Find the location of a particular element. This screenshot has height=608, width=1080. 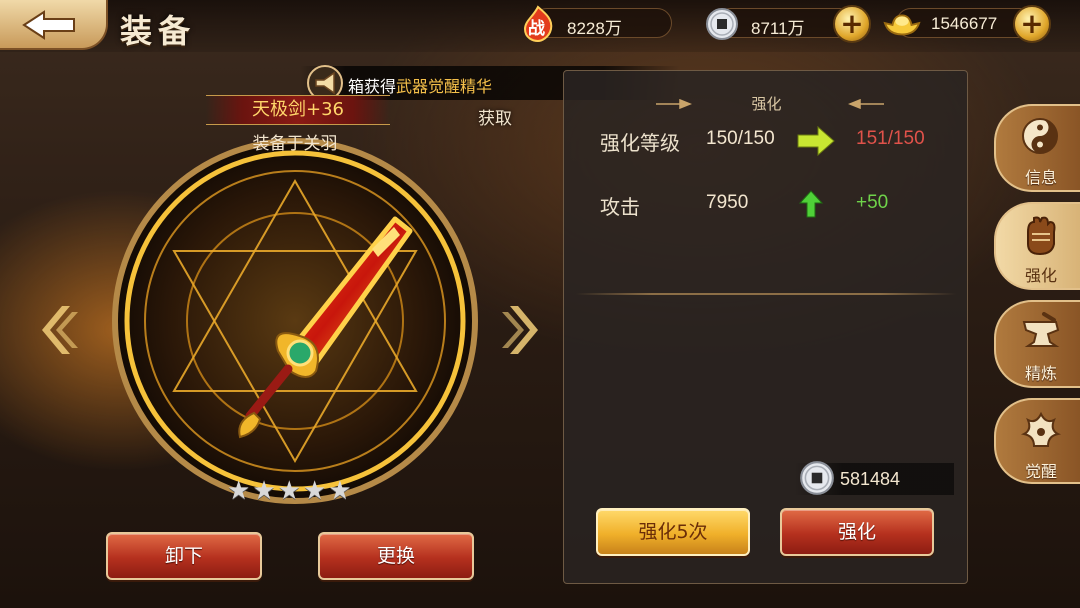

announcement-text: 箱获得武器觉醒精华 is located at coordinates (420, 85).